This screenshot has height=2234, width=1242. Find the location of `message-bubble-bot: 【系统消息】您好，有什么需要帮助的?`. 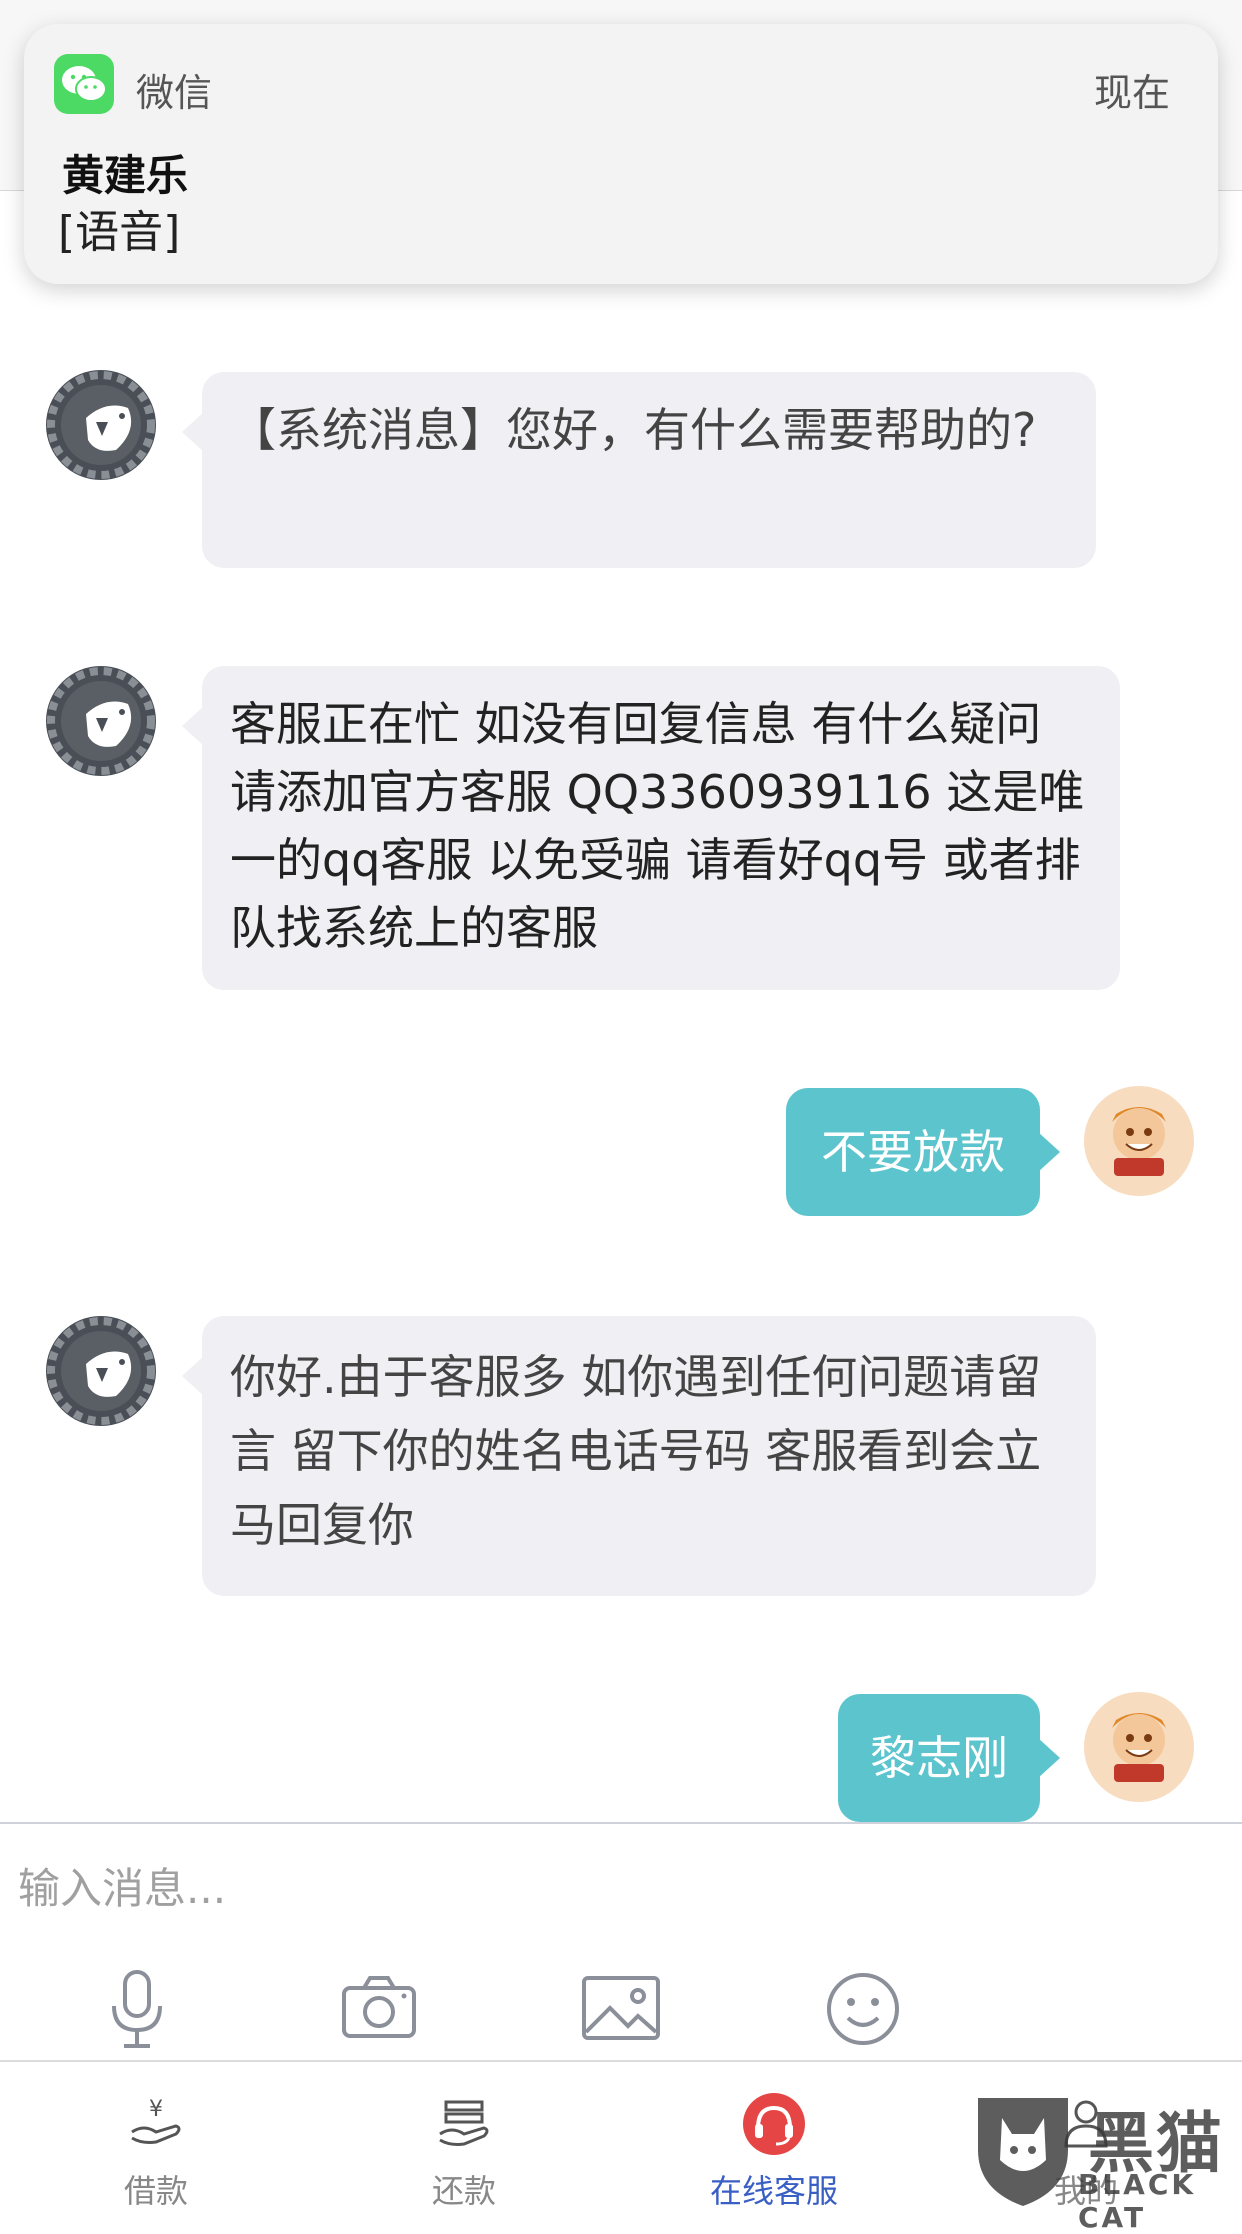

message-bubble-bot: 【系统消息】您好，有什么需要帮助的? is located at coordinates (639, 470).